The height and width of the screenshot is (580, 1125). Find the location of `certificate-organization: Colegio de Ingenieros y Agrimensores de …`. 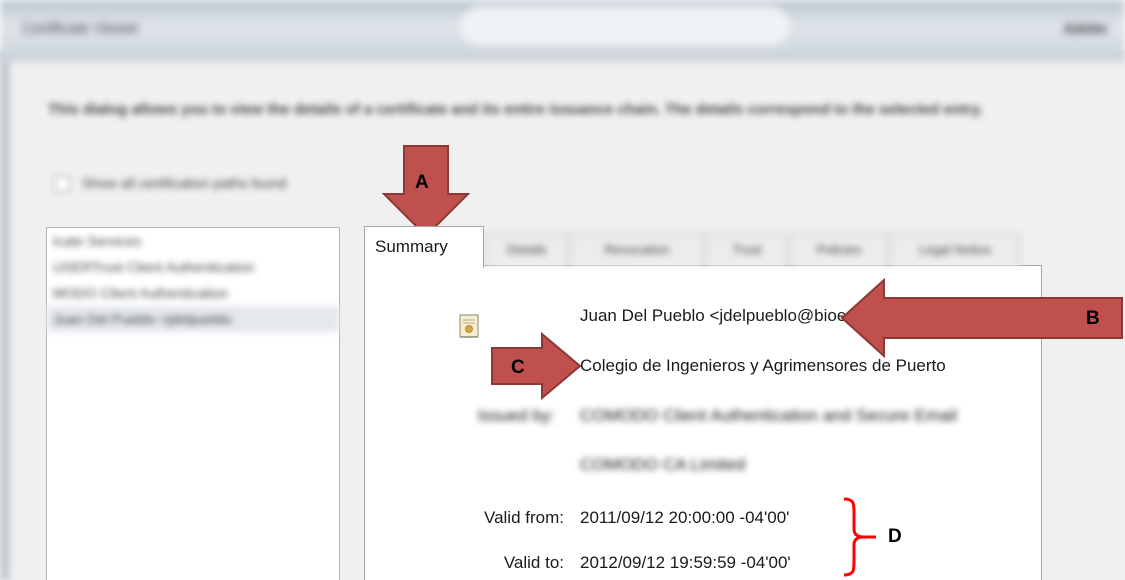

certificate-organization: Colegio de Ingenieros y Agrimensores de … is located at coordinates (763, 365).